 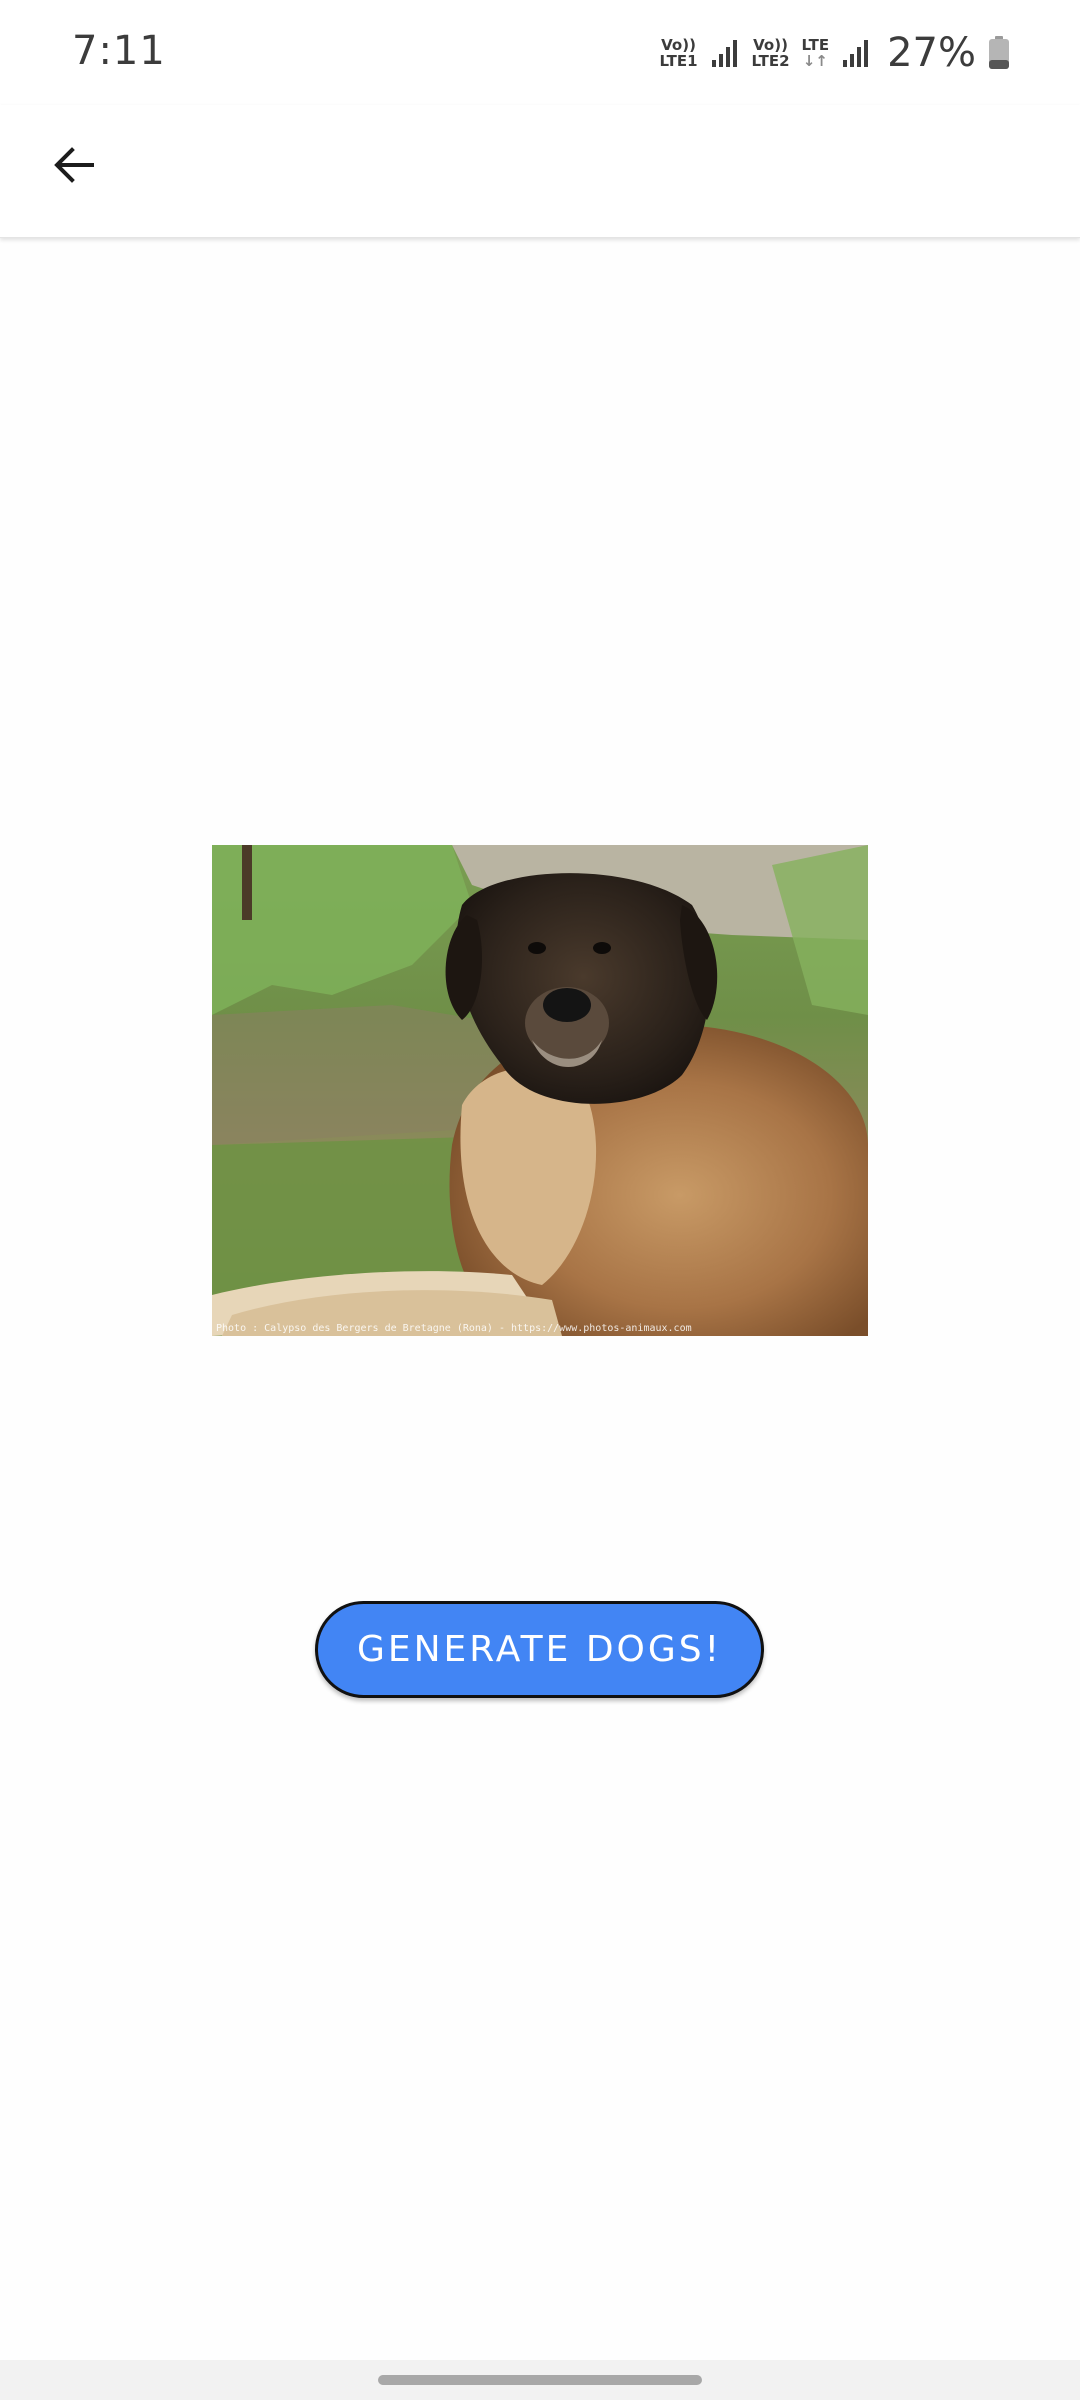 What do you see at coordinates (119, 51) in the screenshot?
I see `status-time: 7:11` at bounding box center [119, 51].